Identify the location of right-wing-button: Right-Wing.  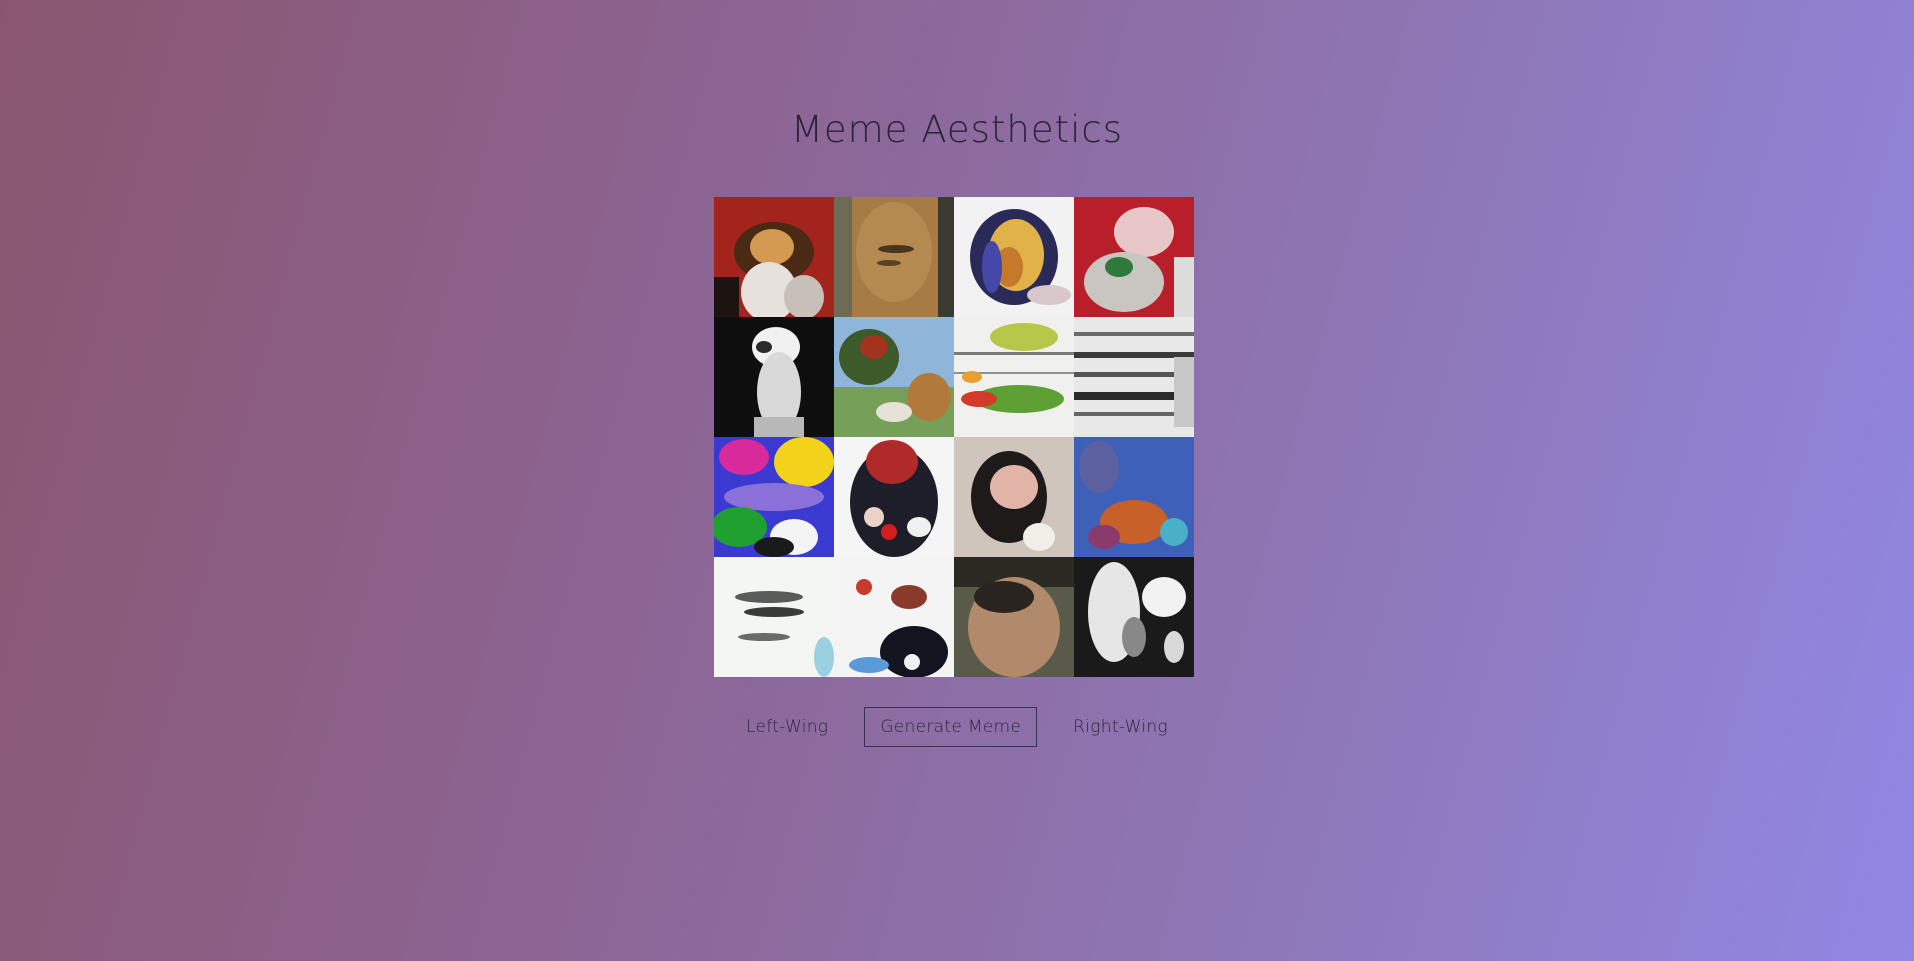
(1120, 727).